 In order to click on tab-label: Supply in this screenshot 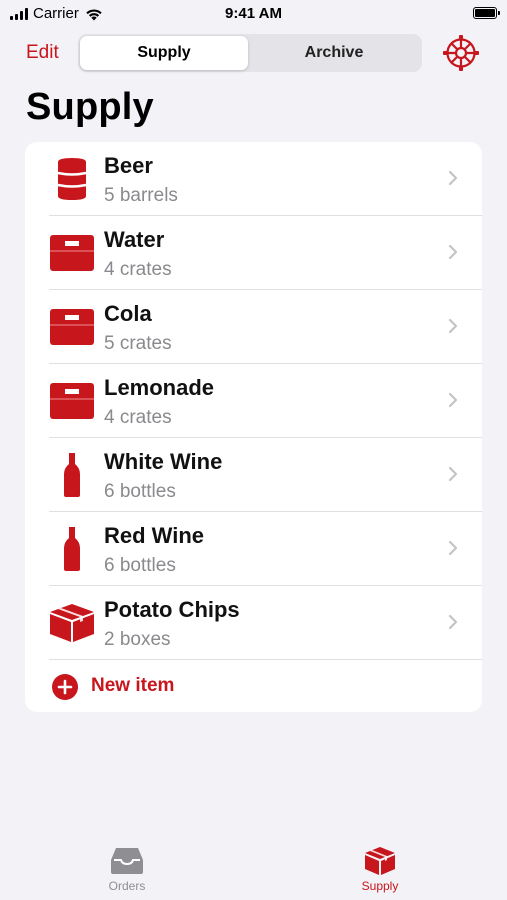, I will do `click(380, 886)`.